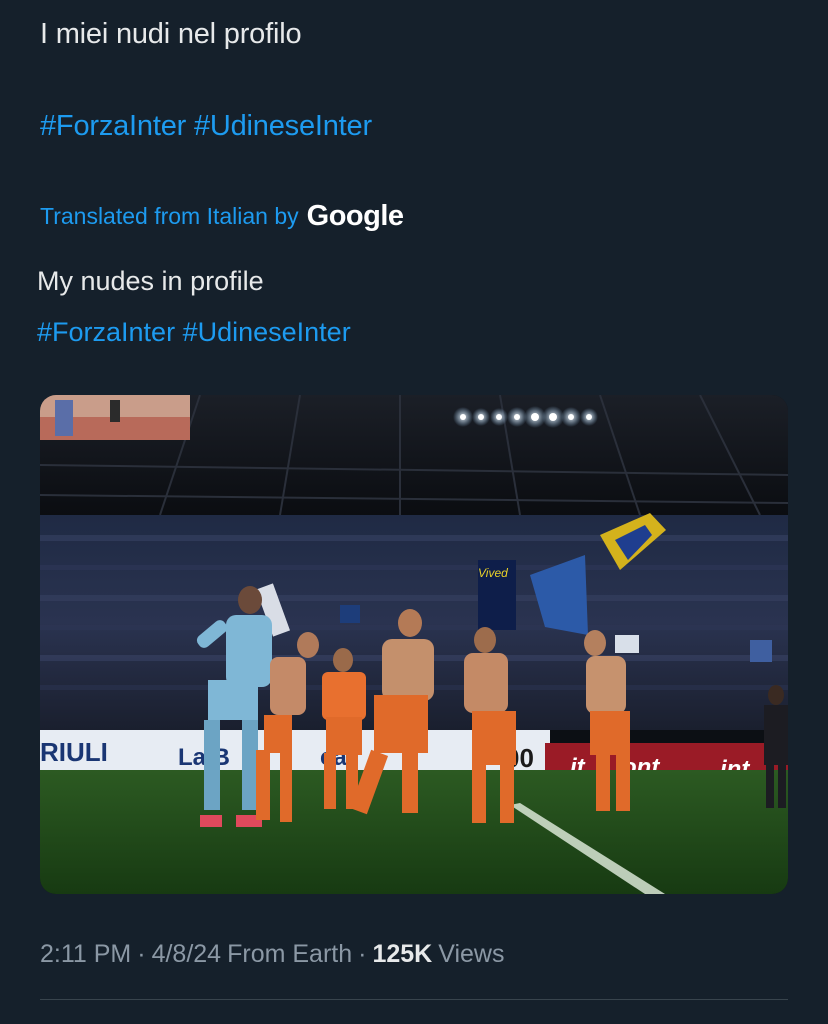 The height and width of the screenshot is (1024, 828). I want to click on translated-from-link: Translated from Italian by, so click(169, 216).